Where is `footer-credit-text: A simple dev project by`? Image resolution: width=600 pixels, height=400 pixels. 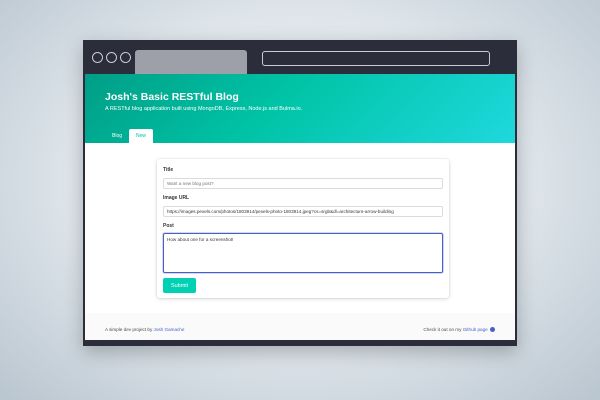
footer-credit-text: A simple dev project by is located at coordinates (129, 329).